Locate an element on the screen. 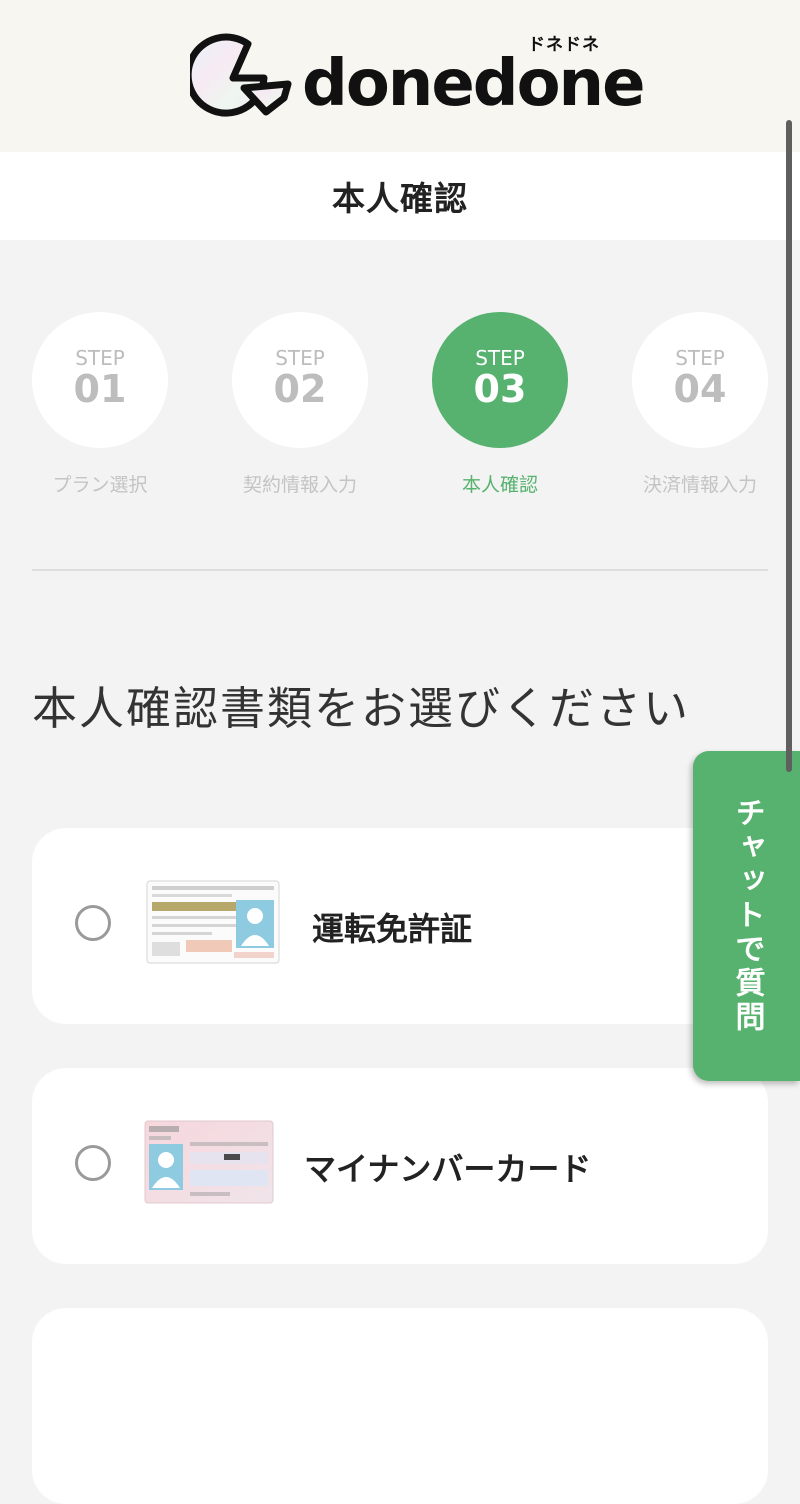  step-number: 01 is located at coordinates (100, 389).